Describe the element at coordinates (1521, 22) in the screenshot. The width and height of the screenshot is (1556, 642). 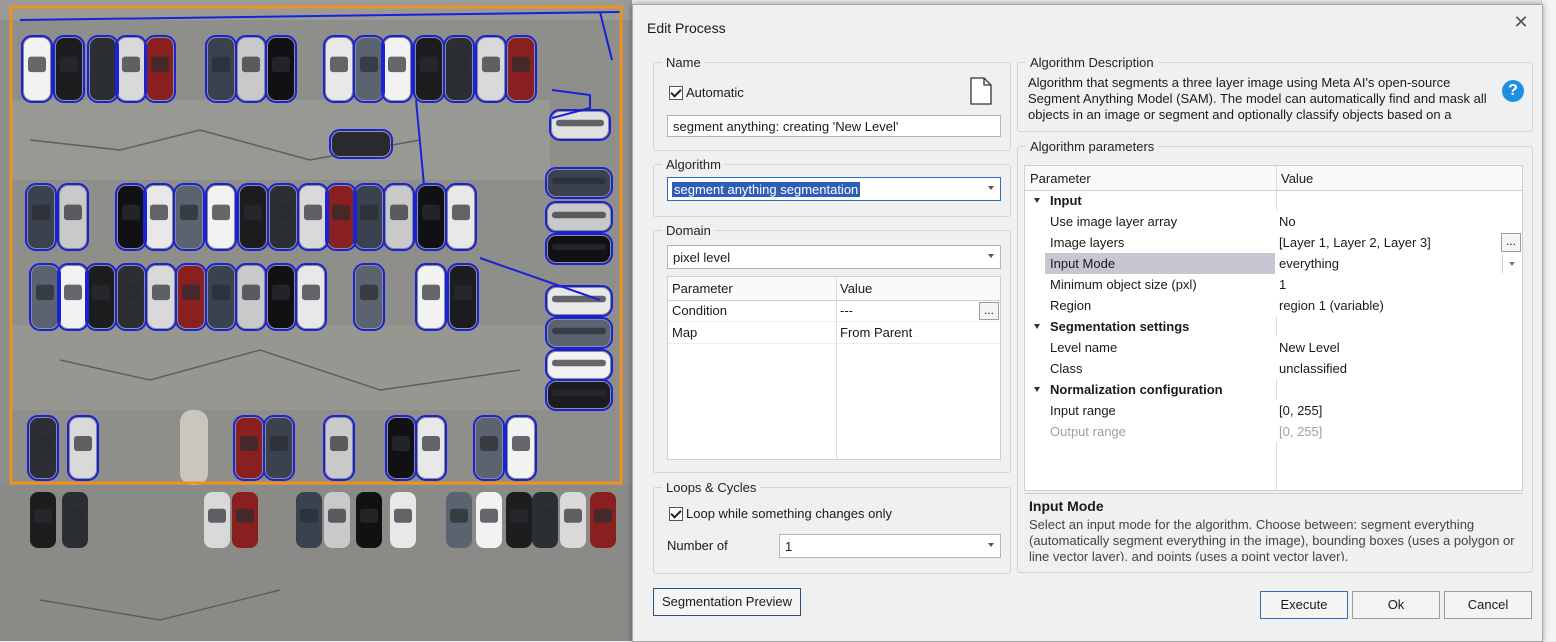
I see `close-icon: ✕` at that location.